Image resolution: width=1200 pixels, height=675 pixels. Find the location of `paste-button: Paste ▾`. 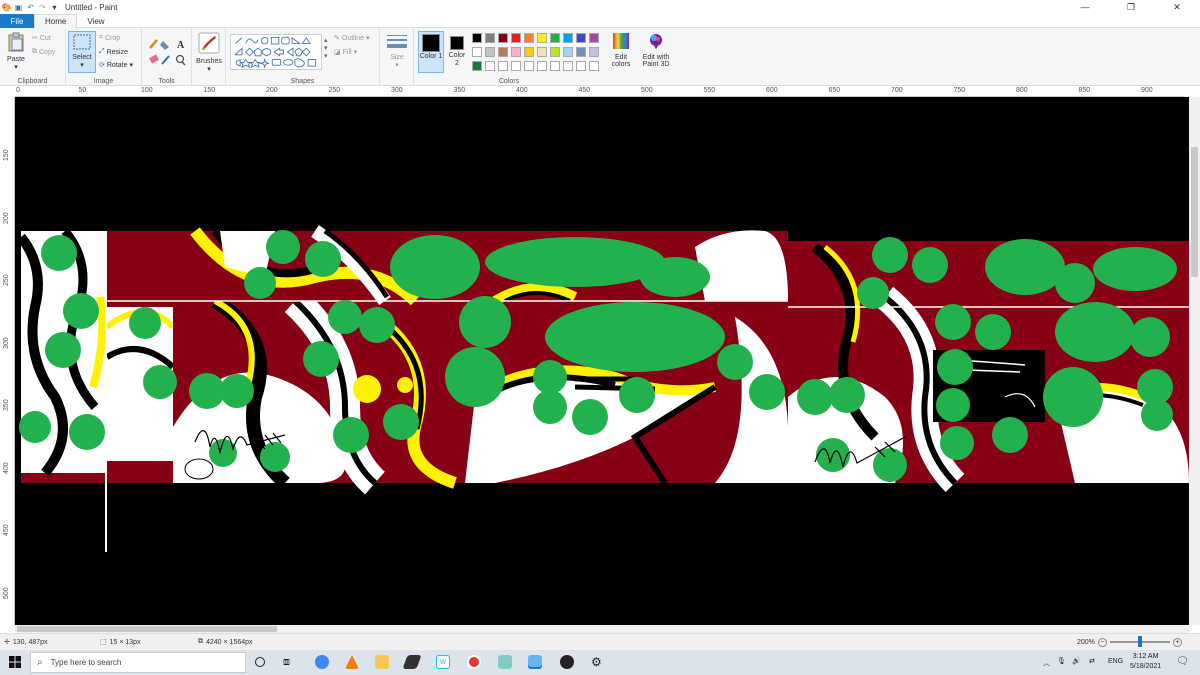

paste-button: Paste ▾ is located at coordinates (16, 51).